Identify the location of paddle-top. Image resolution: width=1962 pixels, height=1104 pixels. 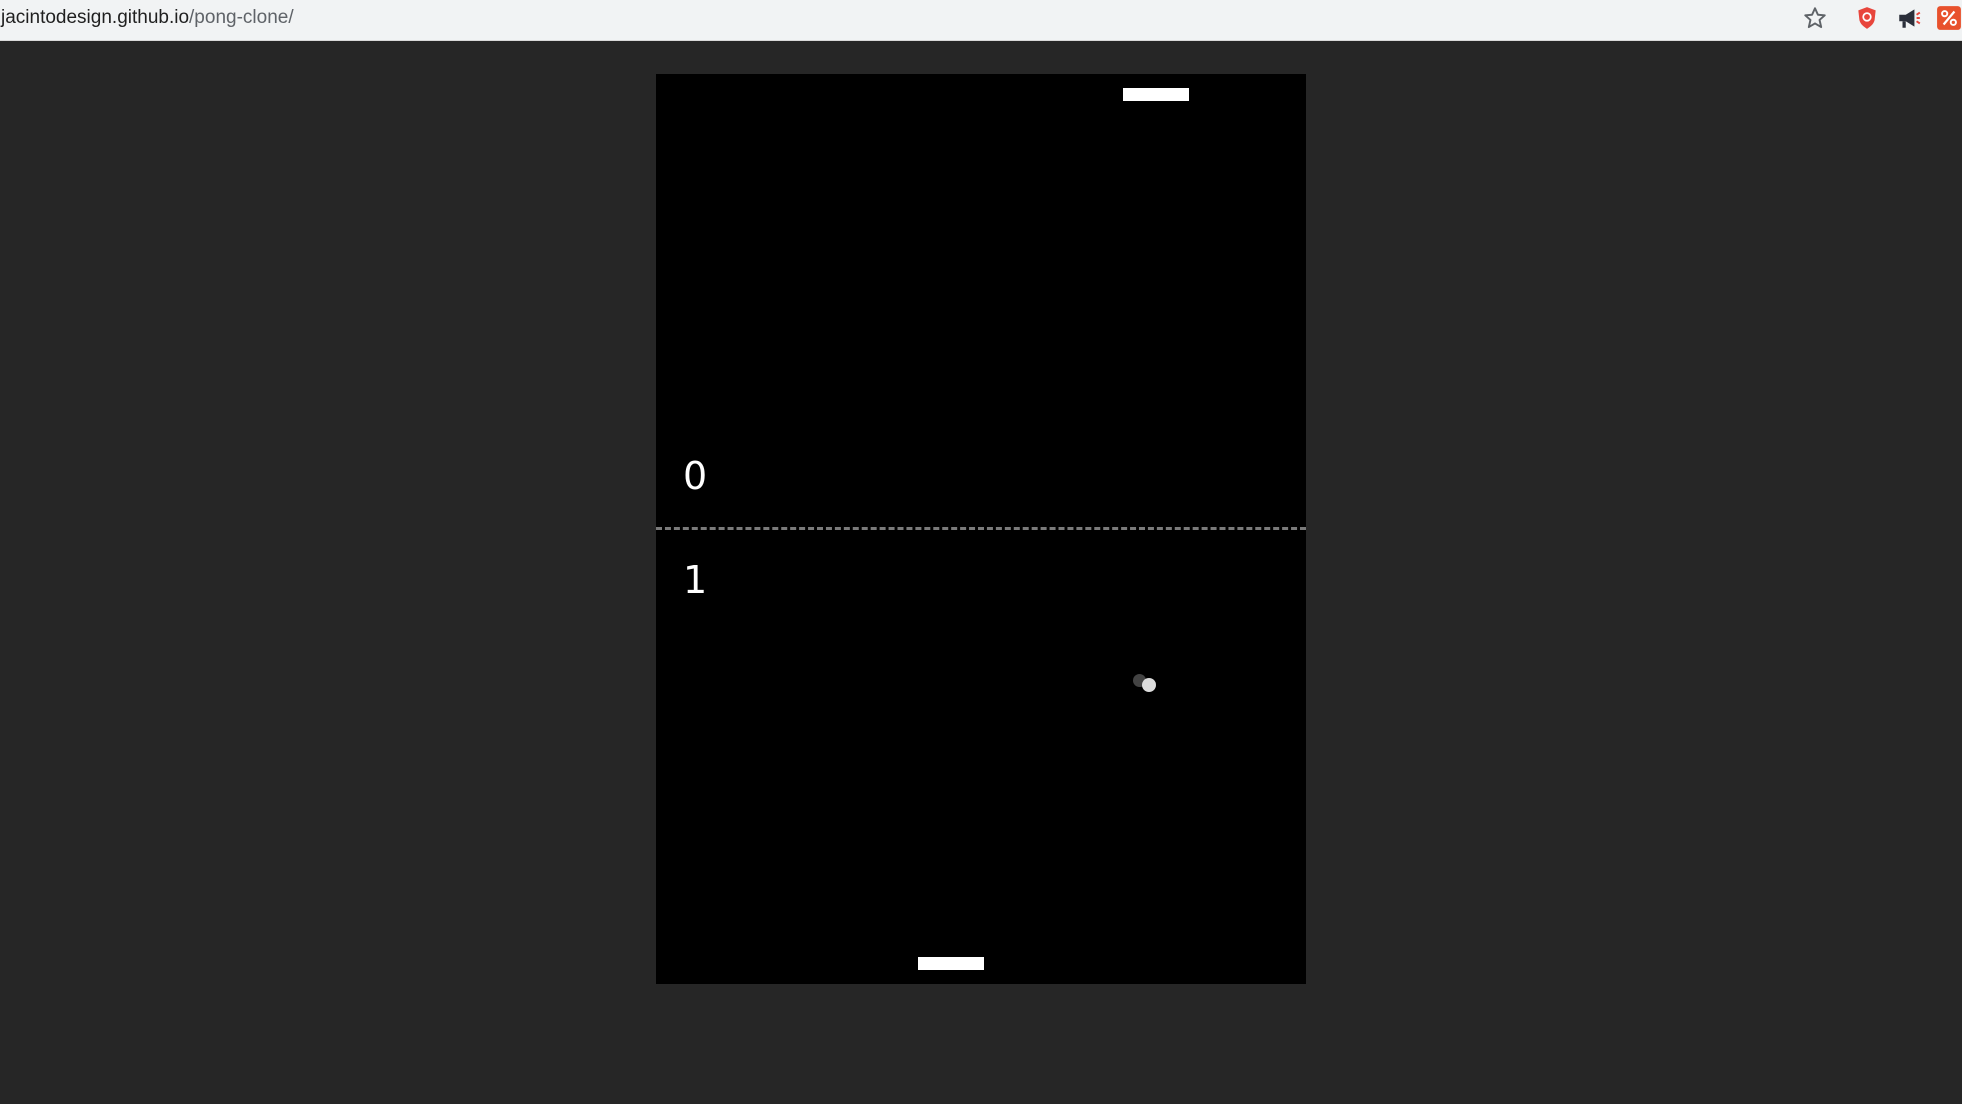
(1156, 94).